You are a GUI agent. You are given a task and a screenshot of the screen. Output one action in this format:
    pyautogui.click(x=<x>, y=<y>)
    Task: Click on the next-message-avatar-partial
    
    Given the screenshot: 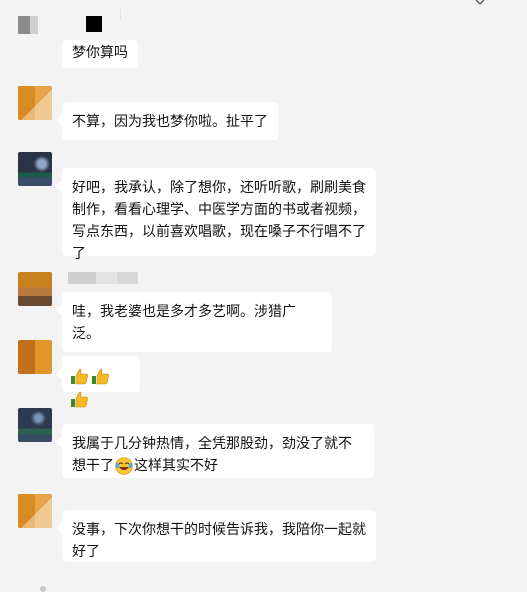 What is the action you would take?
    pyautogui.click(x=43, y=589)
    